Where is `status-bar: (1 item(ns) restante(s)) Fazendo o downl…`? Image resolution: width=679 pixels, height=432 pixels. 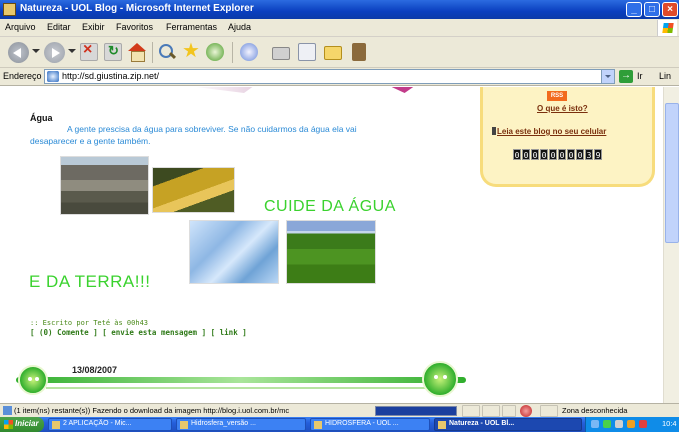
status-bar: (1 item(ns) restante(s)) Fazendo o downl… is located at coordinates (339, 410).